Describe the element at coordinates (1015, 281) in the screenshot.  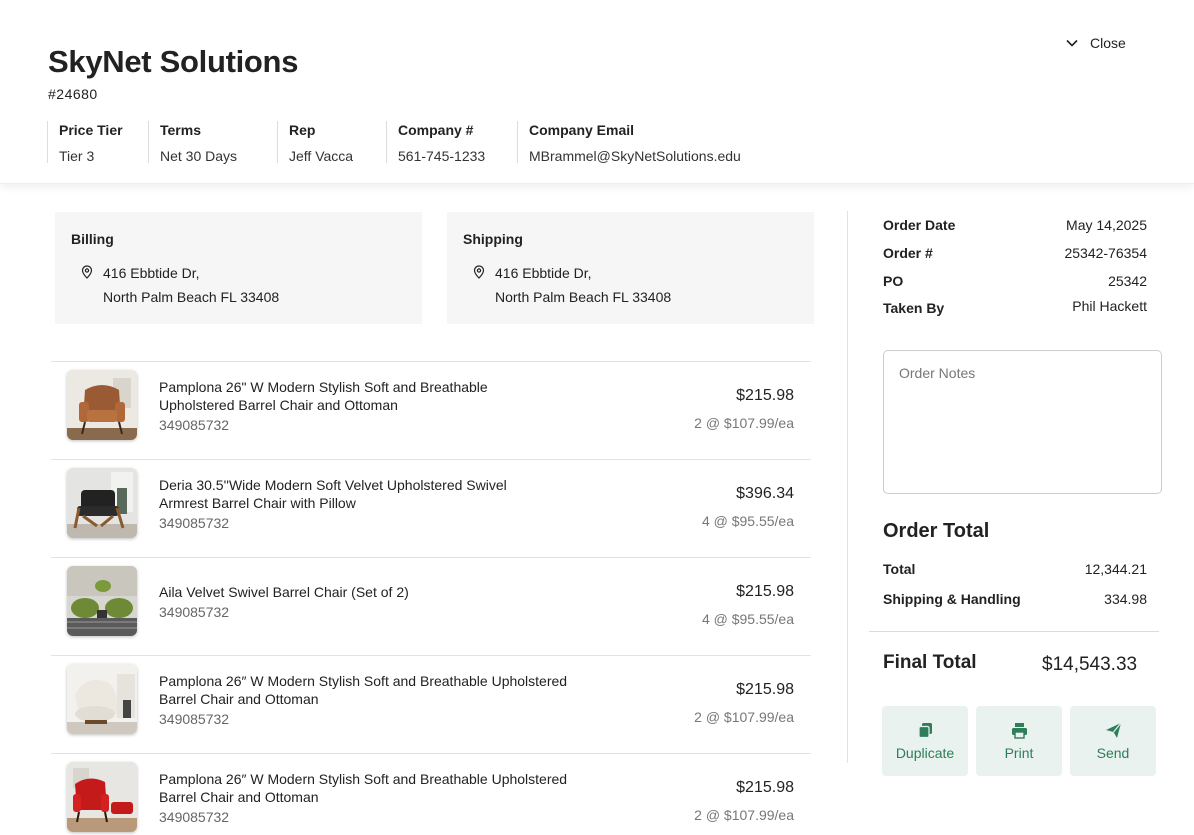
I see `po-row: PO 25342` at that location.